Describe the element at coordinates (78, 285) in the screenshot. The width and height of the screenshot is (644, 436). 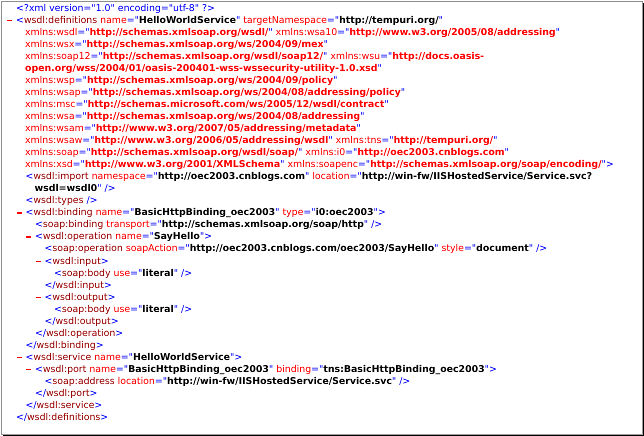
I see `xml-line: </wsdl:input>` at that location.